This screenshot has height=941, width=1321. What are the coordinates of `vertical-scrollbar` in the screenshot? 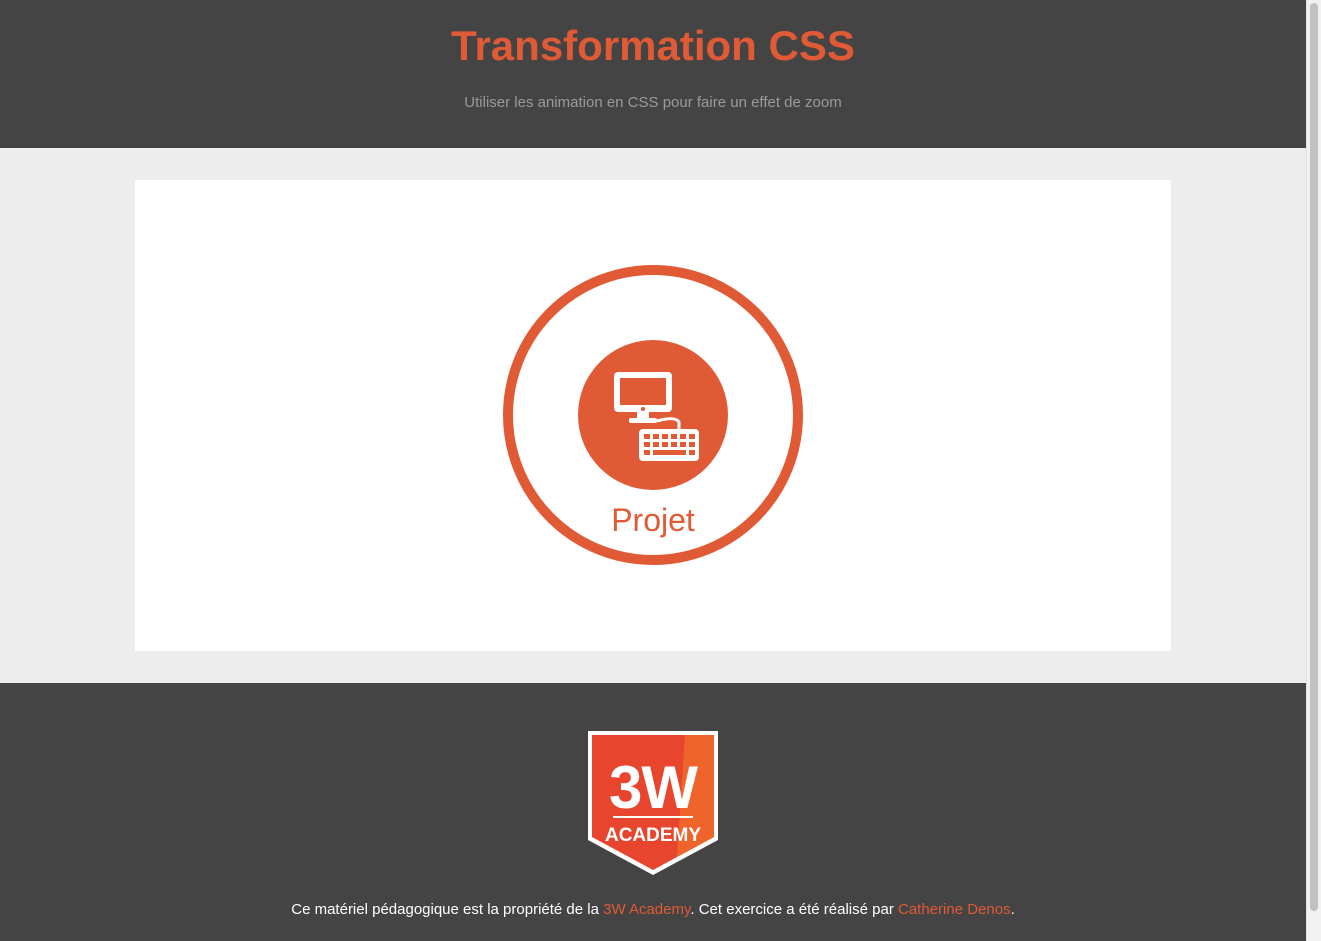 It's located at (1313, 470).